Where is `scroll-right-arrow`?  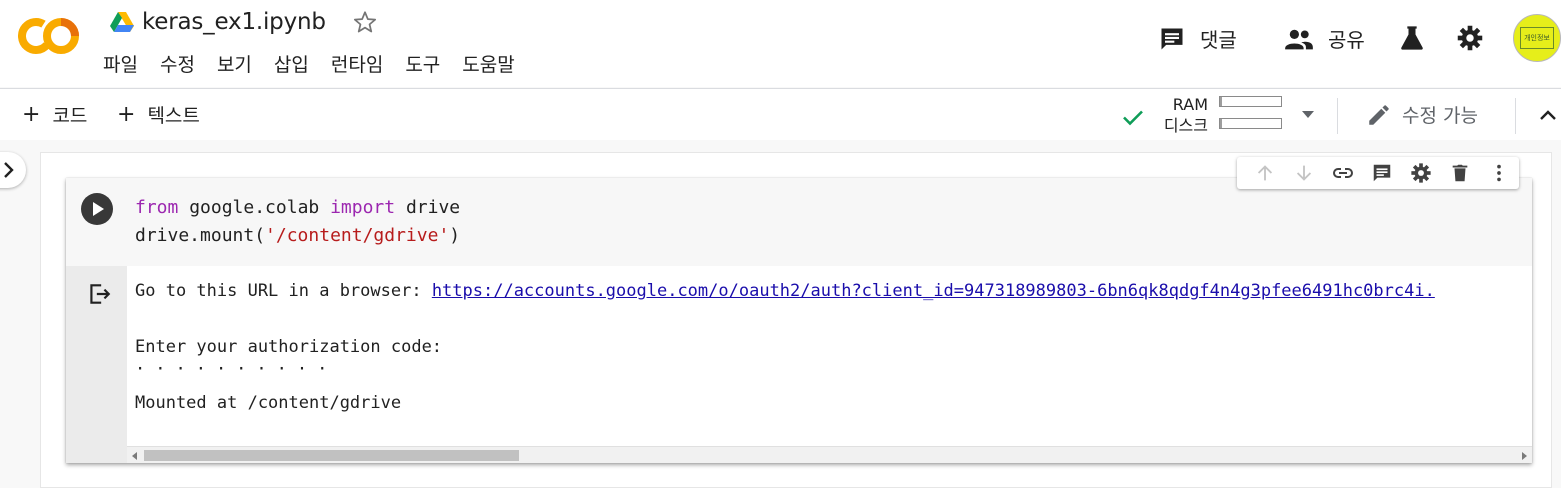 scroll-right-arrow is located at coordinates (1524, 456).